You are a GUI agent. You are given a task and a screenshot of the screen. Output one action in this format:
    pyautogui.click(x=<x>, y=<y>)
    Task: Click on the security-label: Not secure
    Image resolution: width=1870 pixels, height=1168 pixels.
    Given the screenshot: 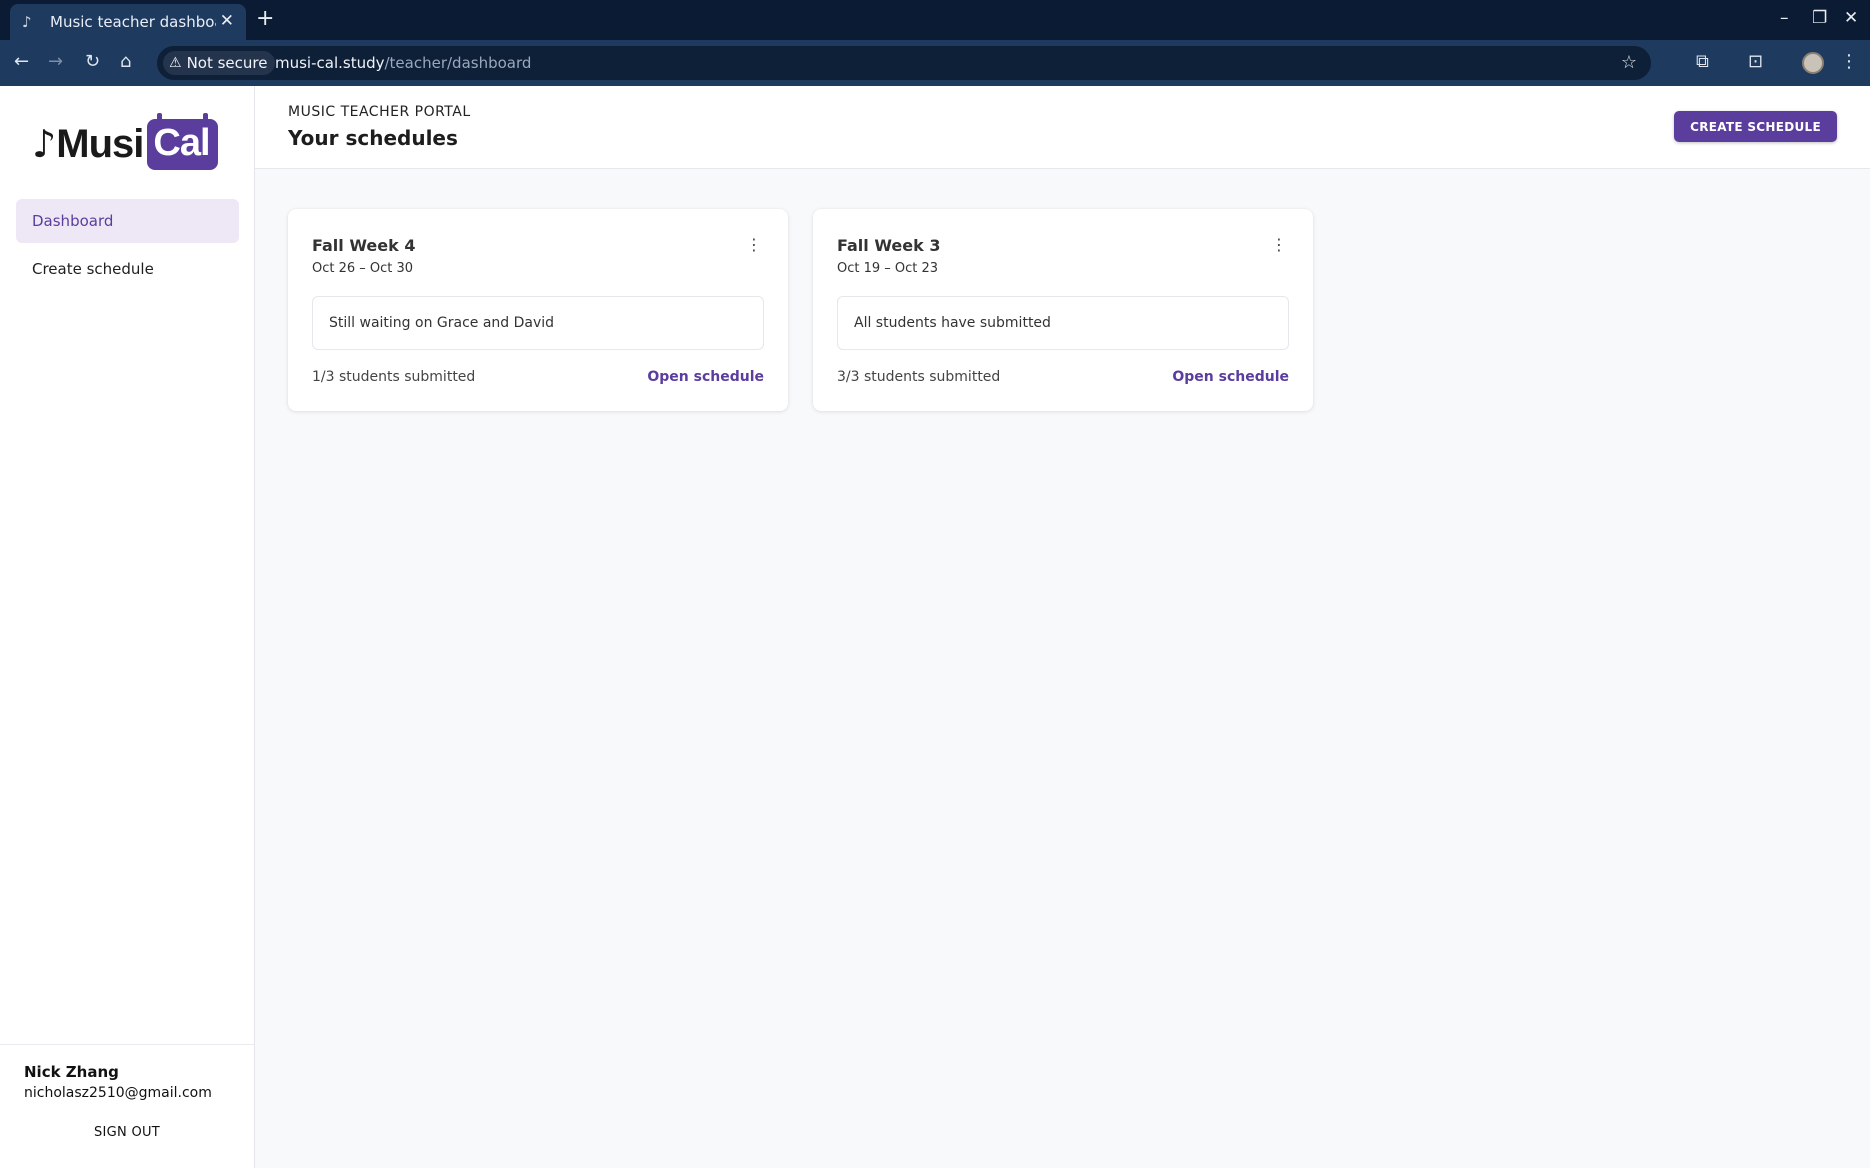 What is the action you would take?
    pyautogui.click(x=227, y=63)
    